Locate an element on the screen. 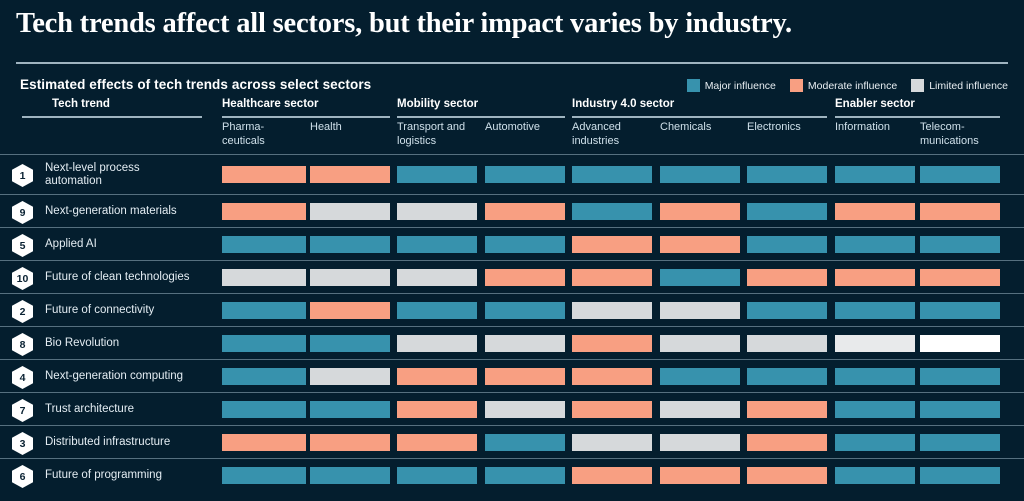 The image size is (1024, 501). table-row: 5 Applied AI is located at coordinates (512, 243).